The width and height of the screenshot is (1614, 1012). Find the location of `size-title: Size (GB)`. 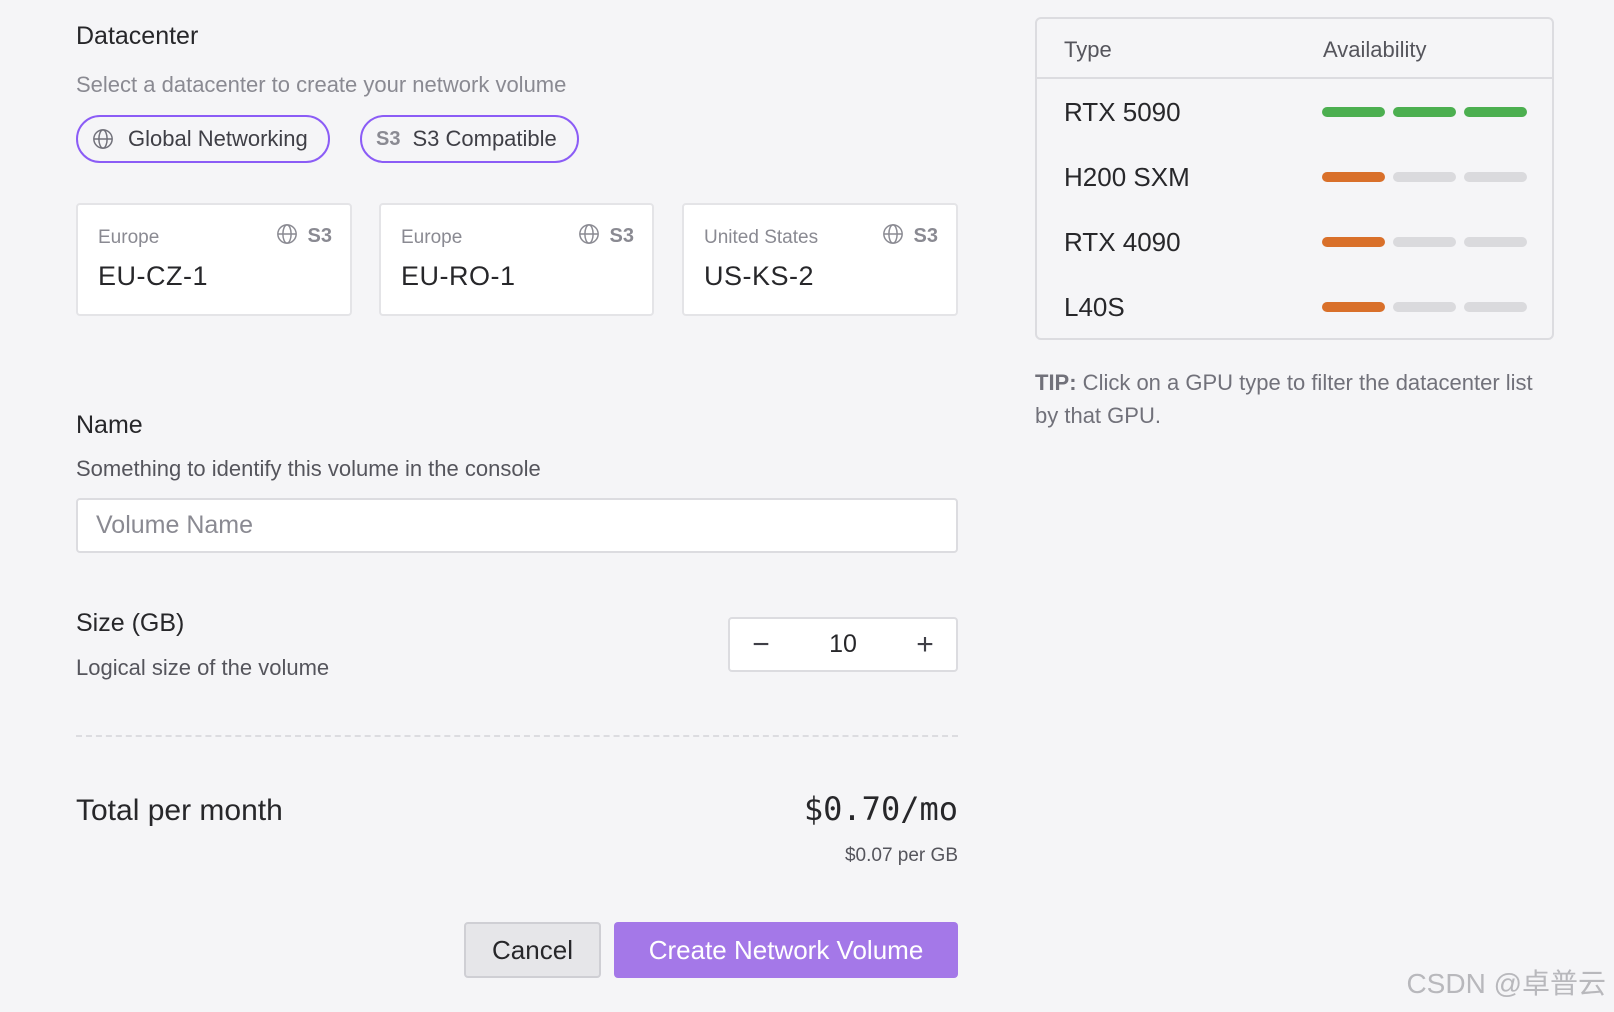

size-title: Size (GB) is located at coordinates (130, 623).